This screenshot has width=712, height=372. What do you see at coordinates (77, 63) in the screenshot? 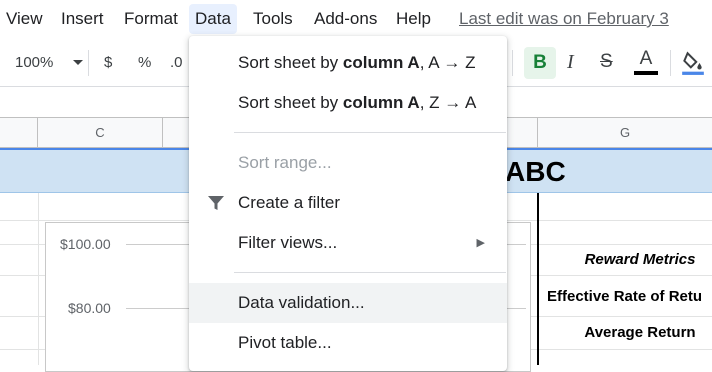
I see `chevron-down-icon` at bounding box center [77, 63].